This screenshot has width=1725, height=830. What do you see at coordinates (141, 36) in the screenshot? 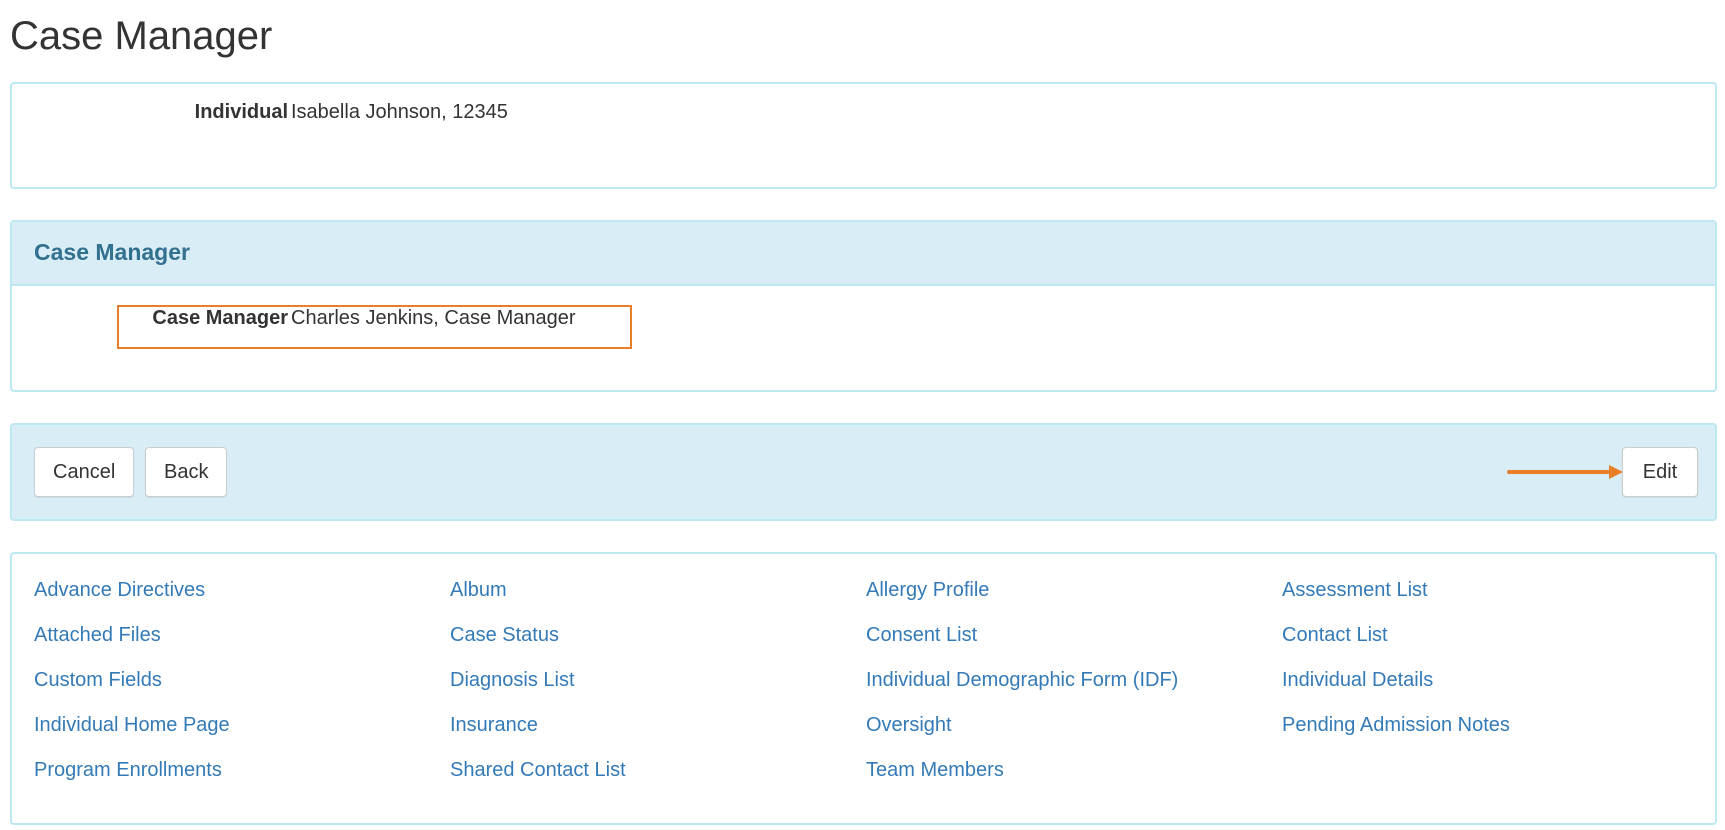
I see `page-title: Case Manager` at bounding box center [141, 36].